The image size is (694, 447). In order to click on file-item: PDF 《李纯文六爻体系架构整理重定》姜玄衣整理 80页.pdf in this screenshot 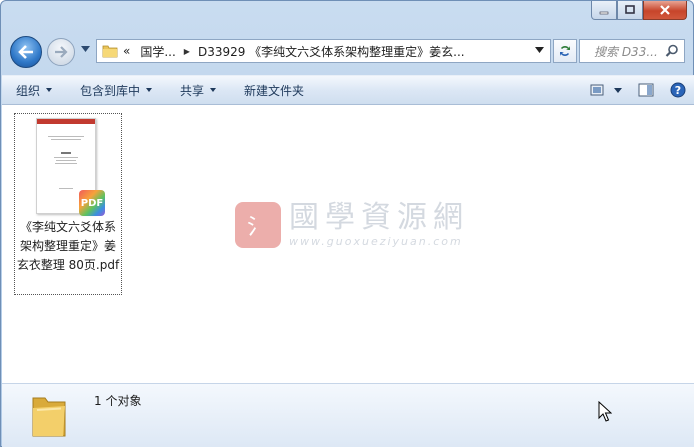, I will do `click(68, 204)`.